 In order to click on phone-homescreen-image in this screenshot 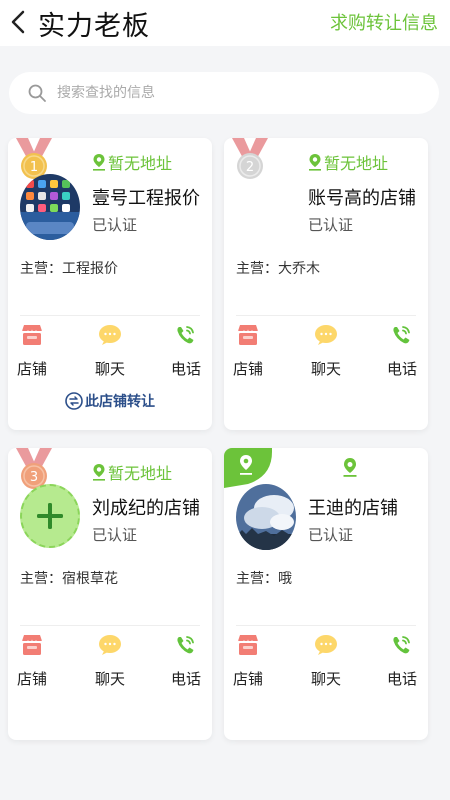, I will do `click(50, 207)`.